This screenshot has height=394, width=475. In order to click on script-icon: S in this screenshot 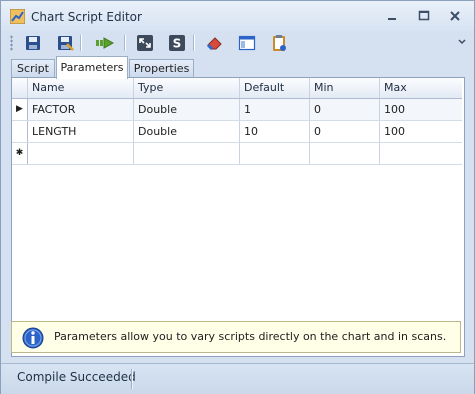, I will do `click(177, 43)`.